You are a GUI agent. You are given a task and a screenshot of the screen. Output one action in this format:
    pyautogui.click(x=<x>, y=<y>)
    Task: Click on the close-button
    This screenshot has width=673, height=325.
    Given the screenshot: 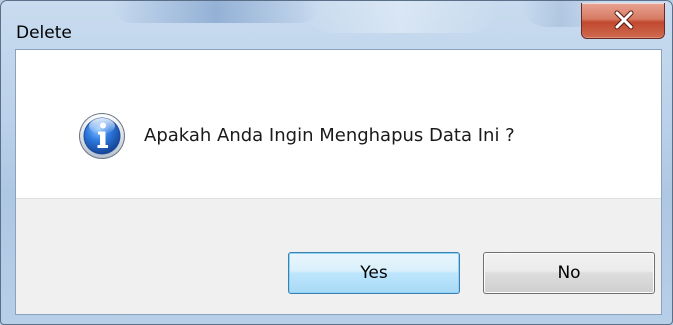 What is the action you would take?
    pyautogui.click(x=623, y=21)
    